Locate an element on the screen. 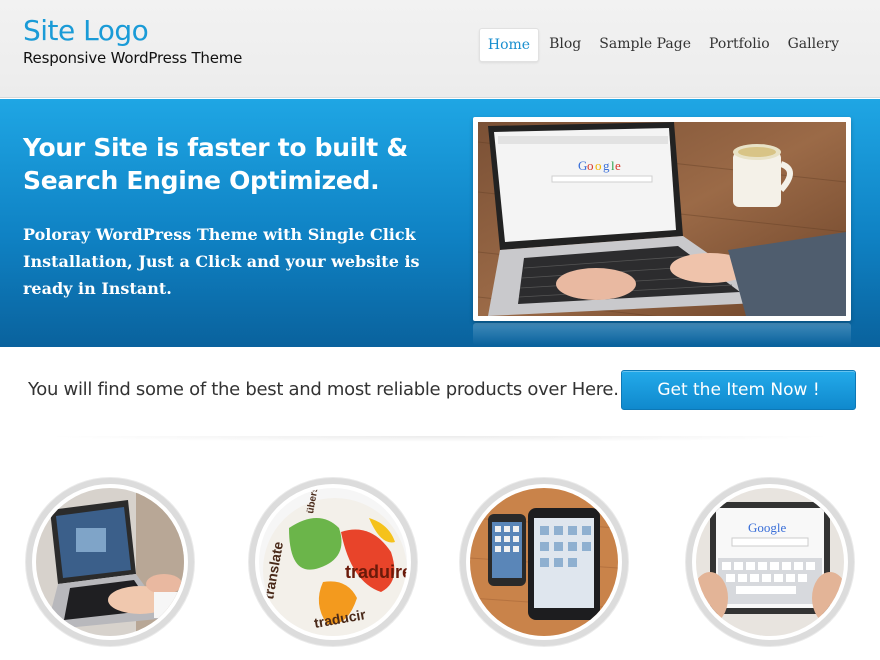 The width and height of the screenshot is (880, 660). site-tagline: Responsive WordPress Theme is located at coordinates (133, 58).